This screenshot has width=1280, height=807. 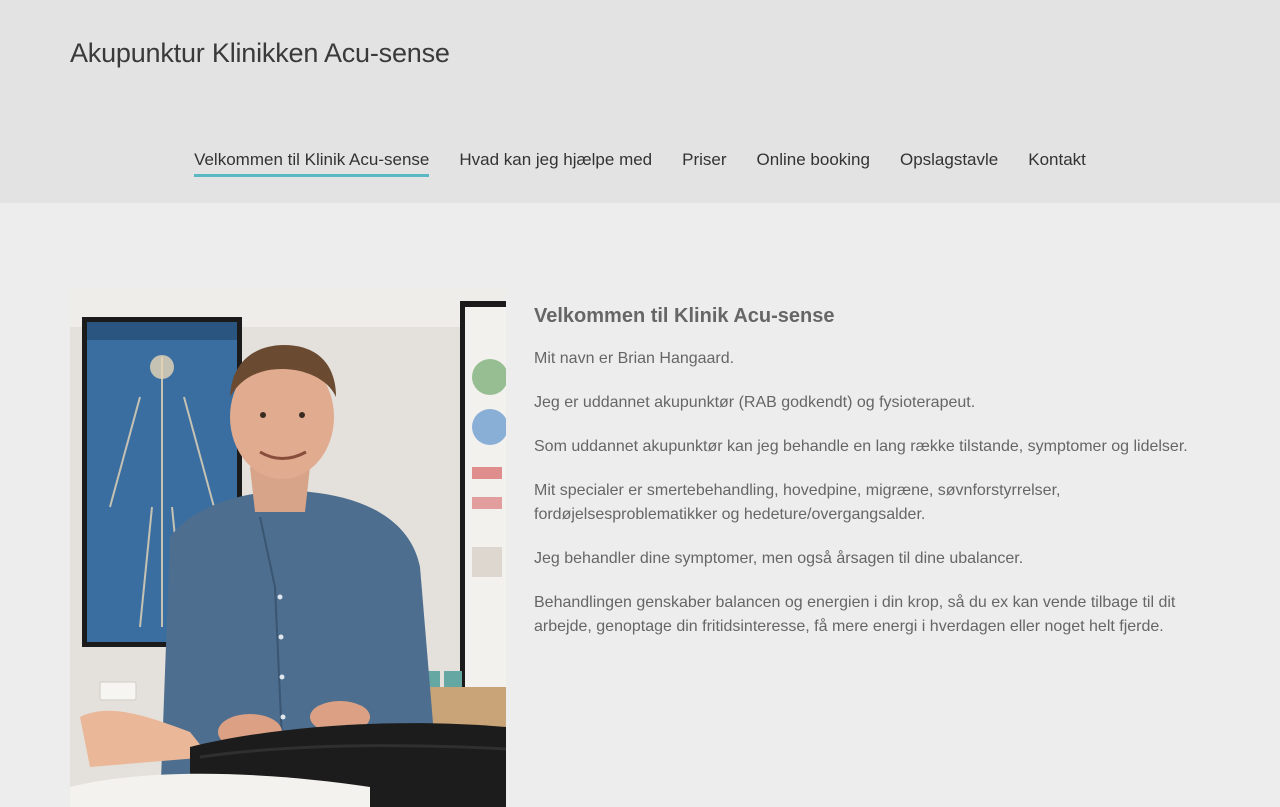 What do you see at coordinates (704, 162) in the screenshot?
I see `nav-item-priser: Priser` at bounding box center [704, 162].